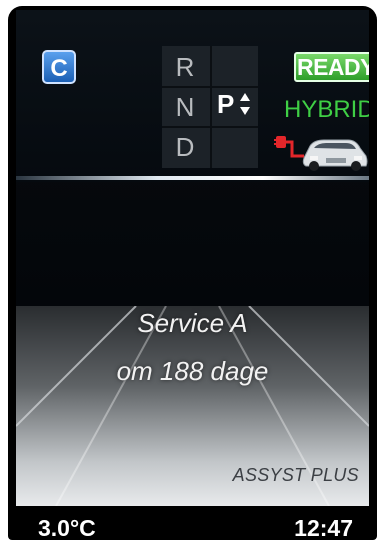 This screenshot has height=540, width=385. Describe the element at coordinates (67, 527) in the screenshot. I see `outside-temperature: 3.0°C` at that location.